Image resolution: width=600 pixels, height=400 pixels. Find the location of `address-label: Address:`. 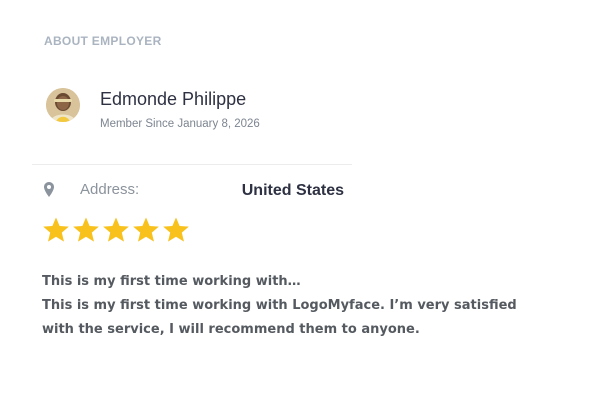

address-label: Address: is located at coordinates (110, 189).